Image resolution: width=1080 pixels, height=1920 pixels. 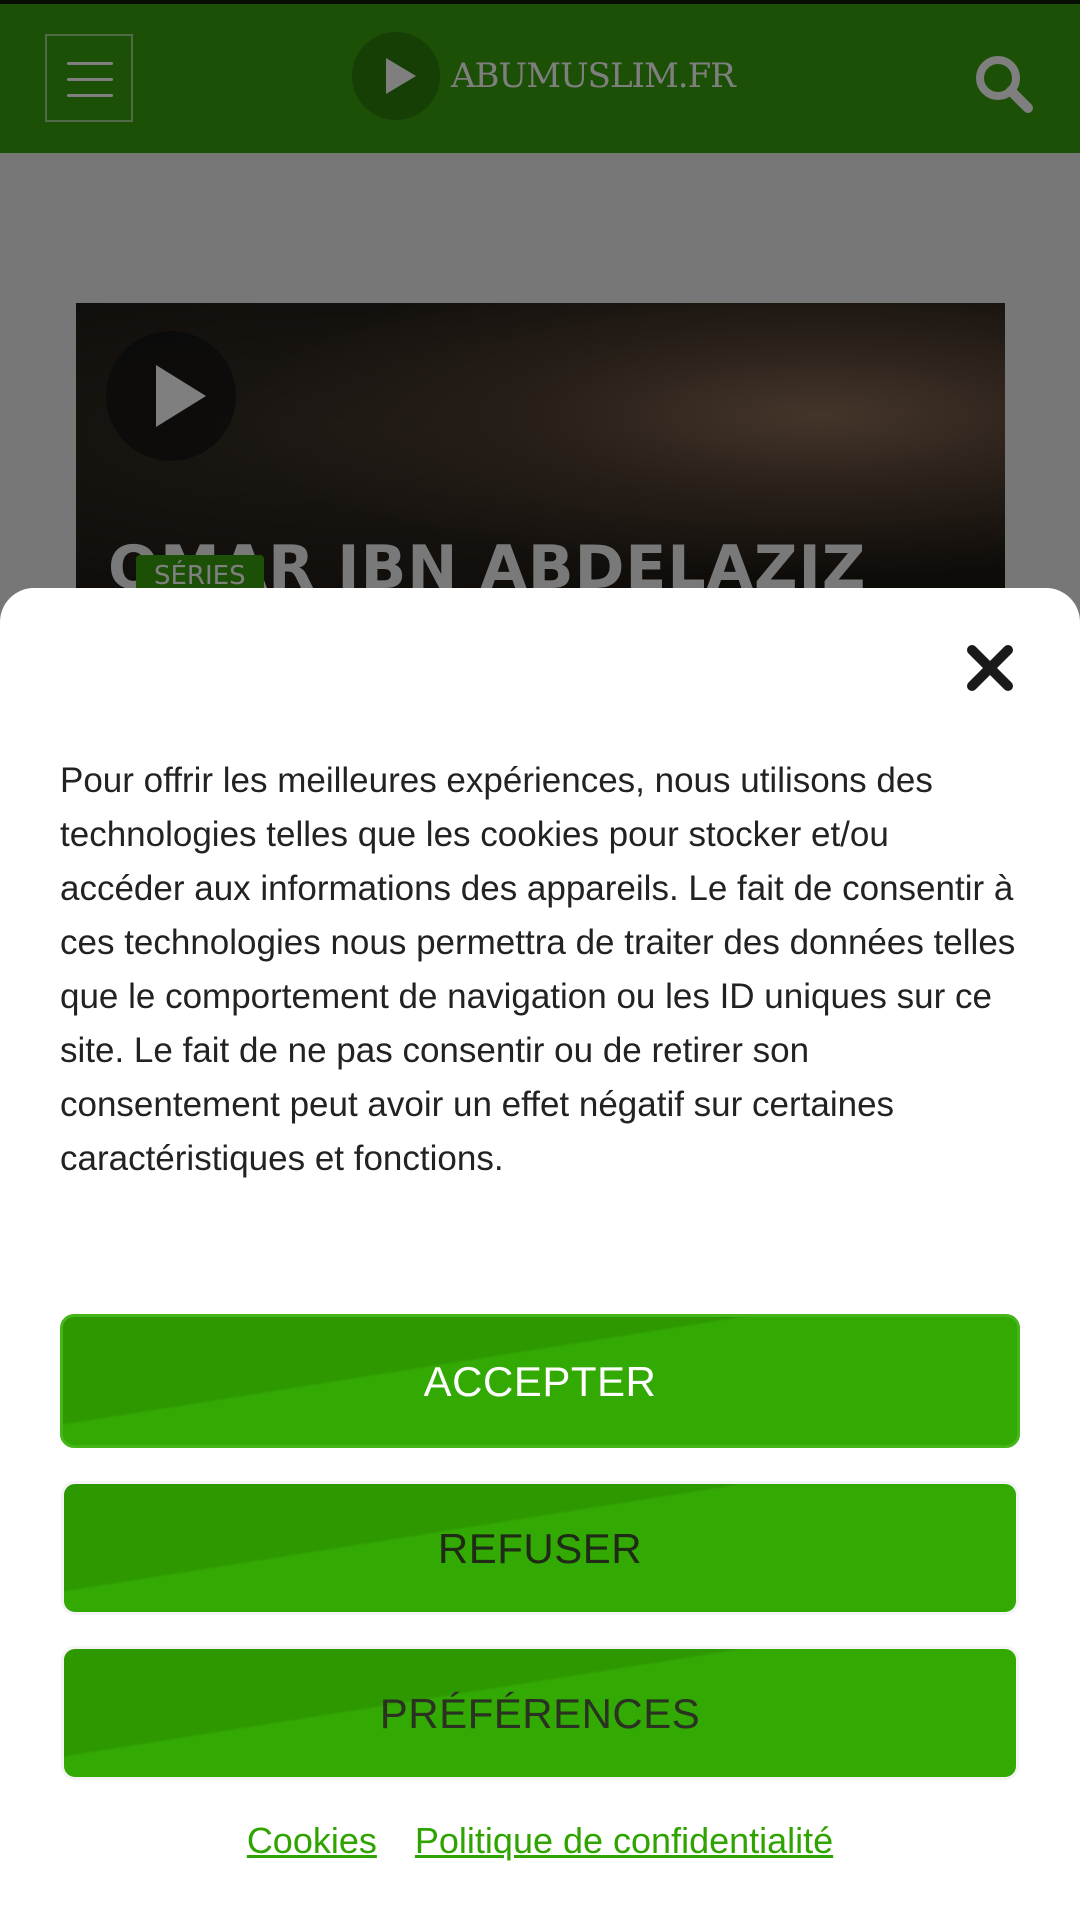 I want to click on preferences-button: PRÉFÉRENCES, so click(x=540, y=1713).